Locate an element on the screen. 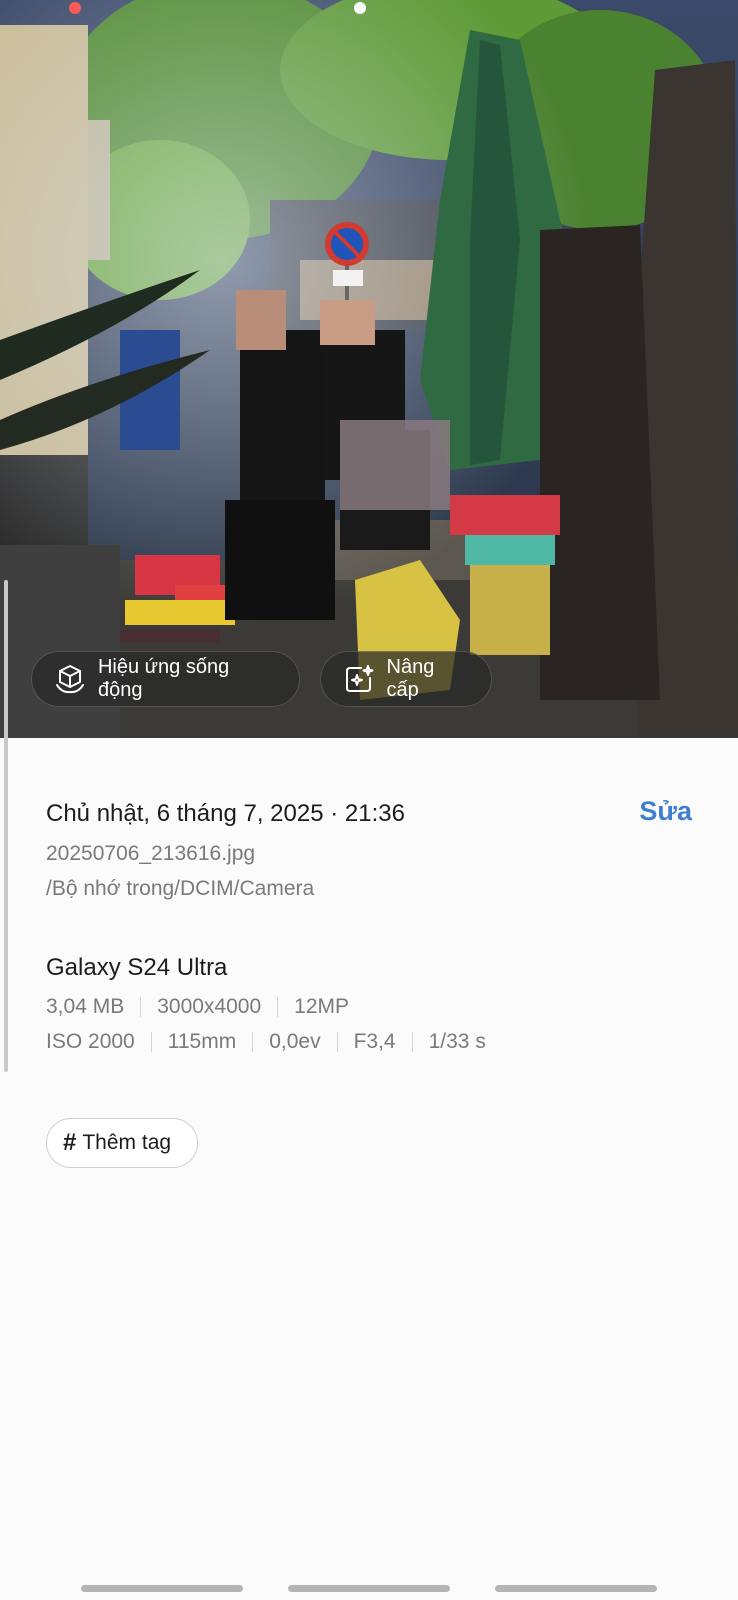 The height and width of the screenshot is (1600, 738). upgrade-chip: Nâng cấp is located at coordinates (406, 679).